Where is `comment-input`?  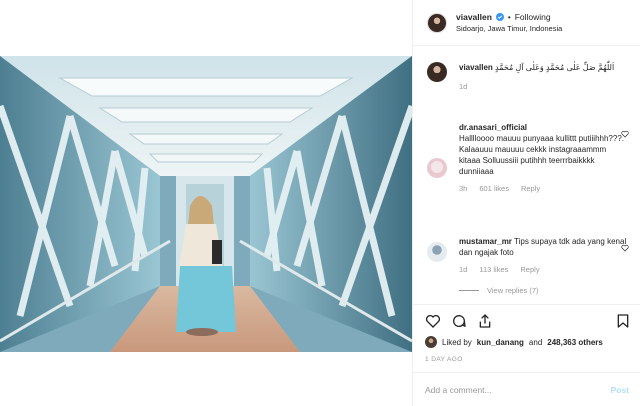
comment-input is located at coordinates (518, 389).